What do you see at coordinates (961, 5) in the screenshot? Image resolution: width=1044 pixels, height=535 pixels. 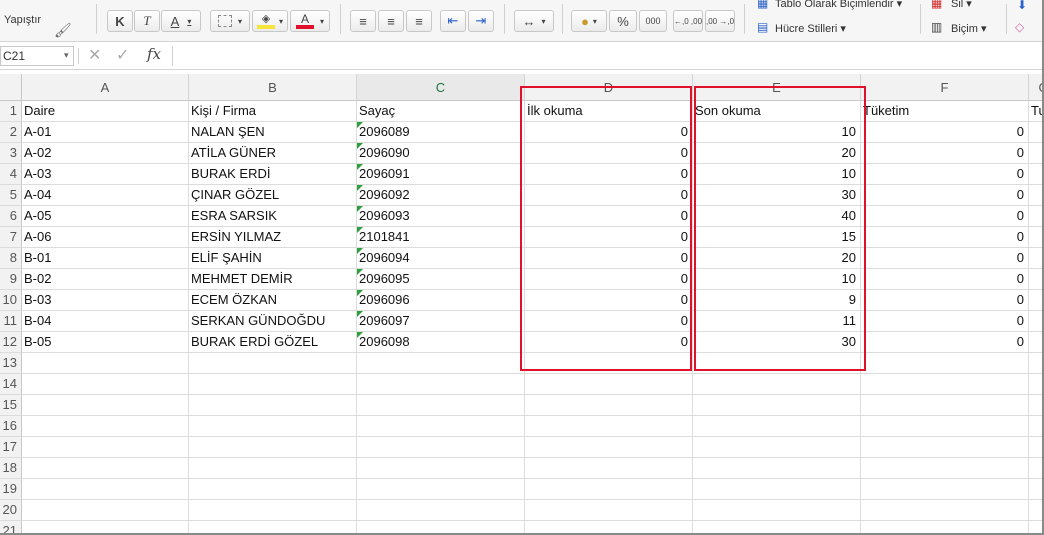 I see `delete-button: Sil ▾` at bounding box center [961, 5].